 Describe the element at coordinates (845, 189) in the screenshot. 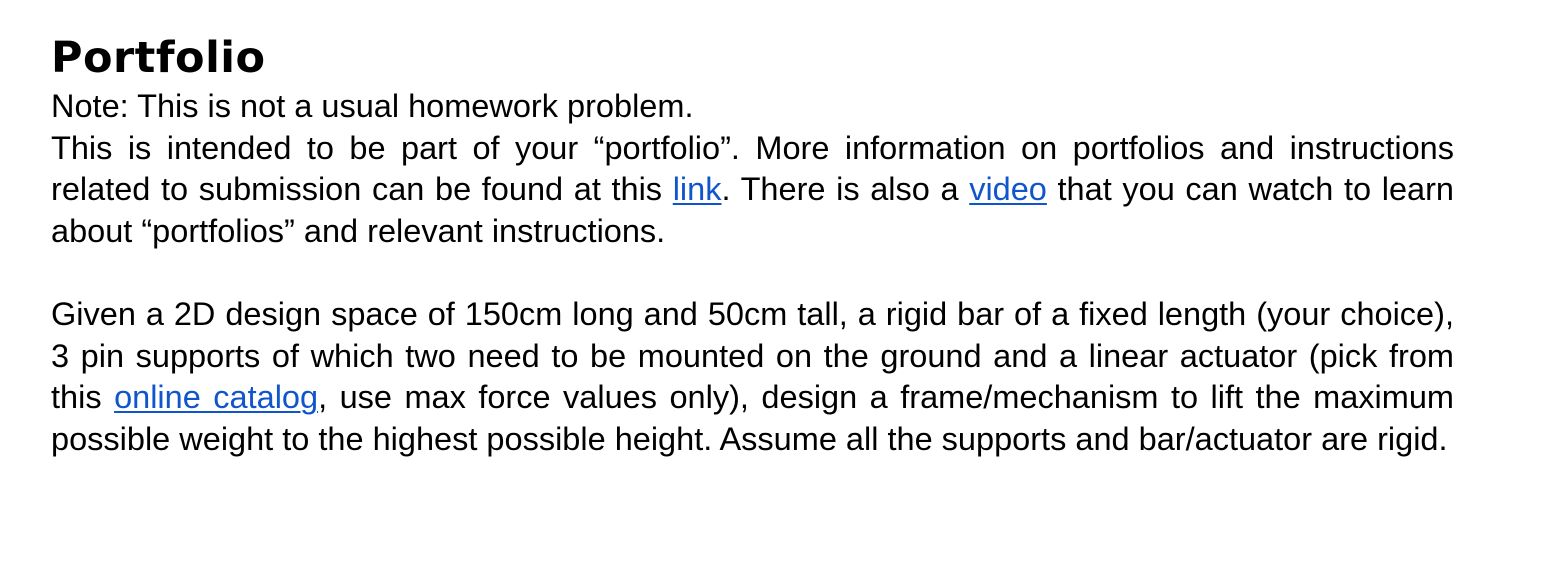

I see `intro-text-2: . There is also a` at that location.